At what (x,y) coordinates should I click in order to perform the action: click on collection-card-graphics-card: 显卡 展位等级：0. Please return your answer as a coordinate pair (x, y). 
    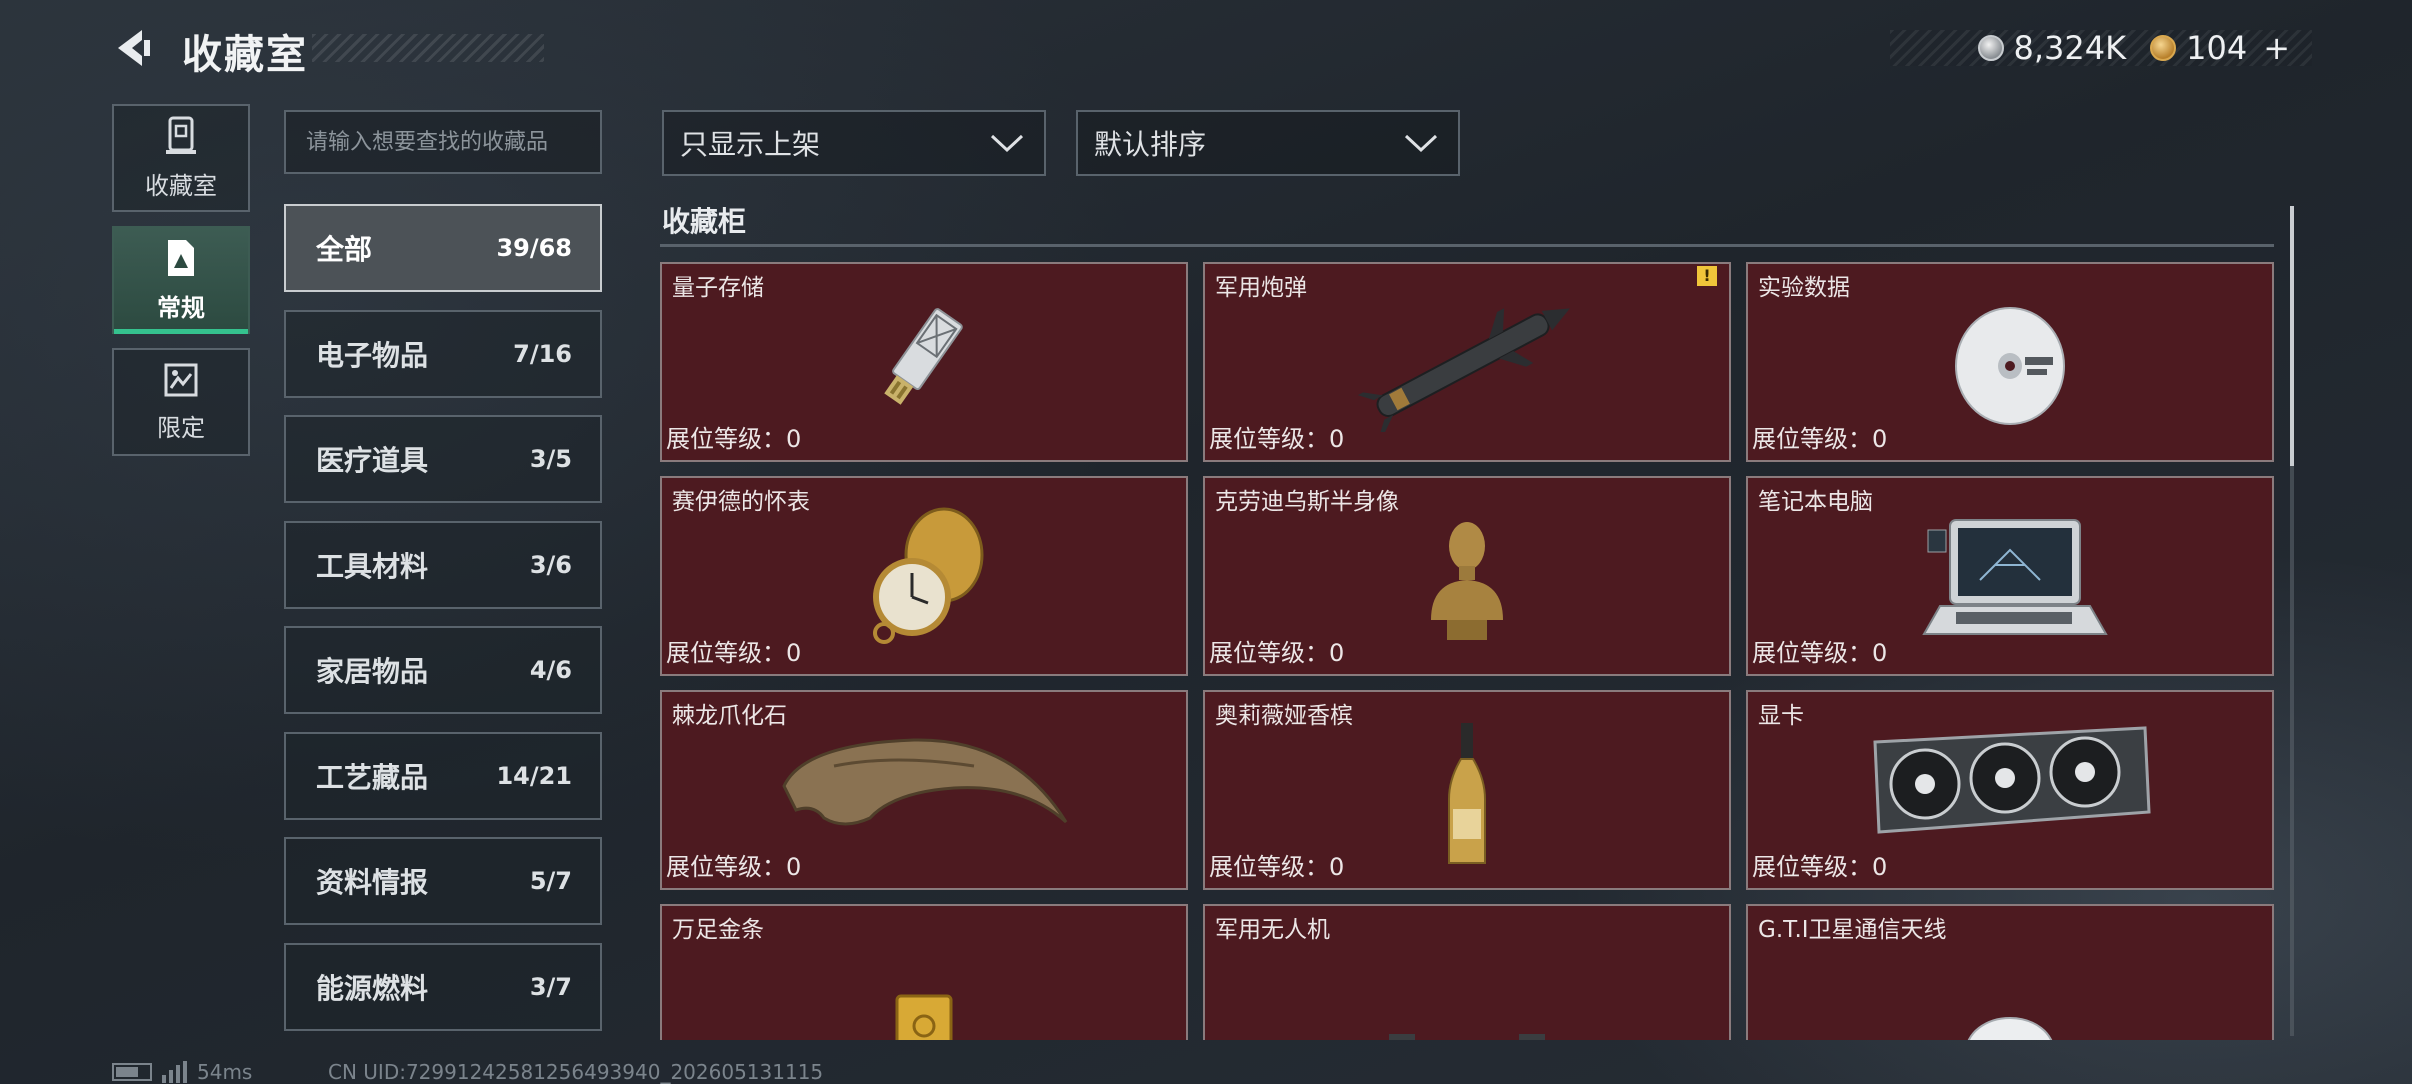
    Looking at the image, I should click on (2010, 790).